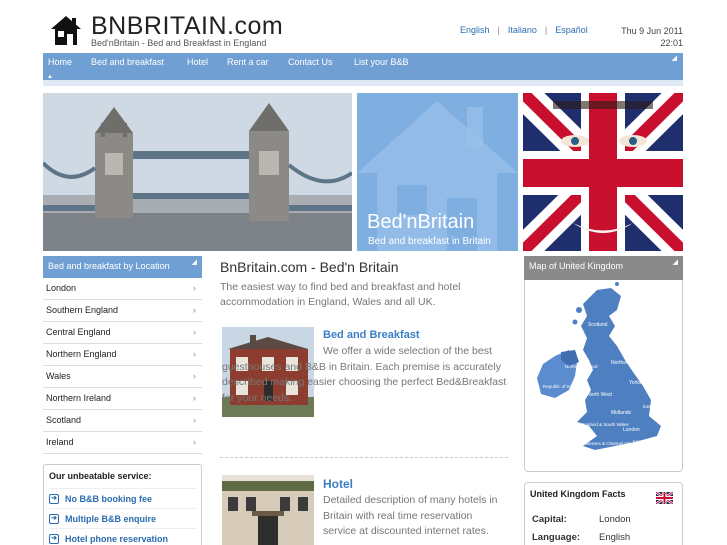  What do you see at coordinates (597, 424) in the screenshot?
I see `map-label-west-england: West of England & South Wales` at bounding box center [597, 424].